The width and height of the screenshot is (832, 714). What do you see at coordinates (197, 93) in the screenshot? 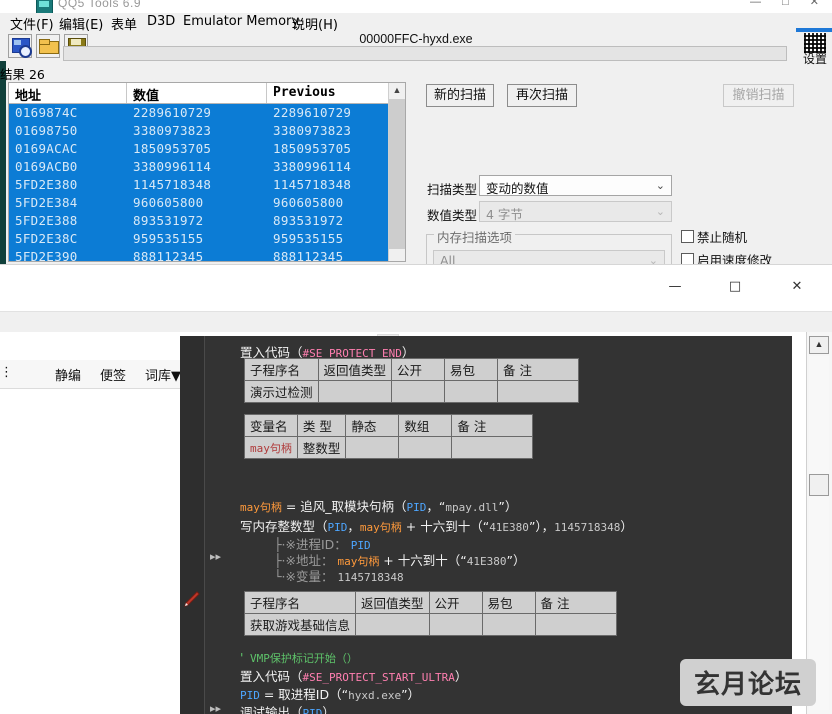
I see `column-header-value: 数值` at bounding box center [197, 93].